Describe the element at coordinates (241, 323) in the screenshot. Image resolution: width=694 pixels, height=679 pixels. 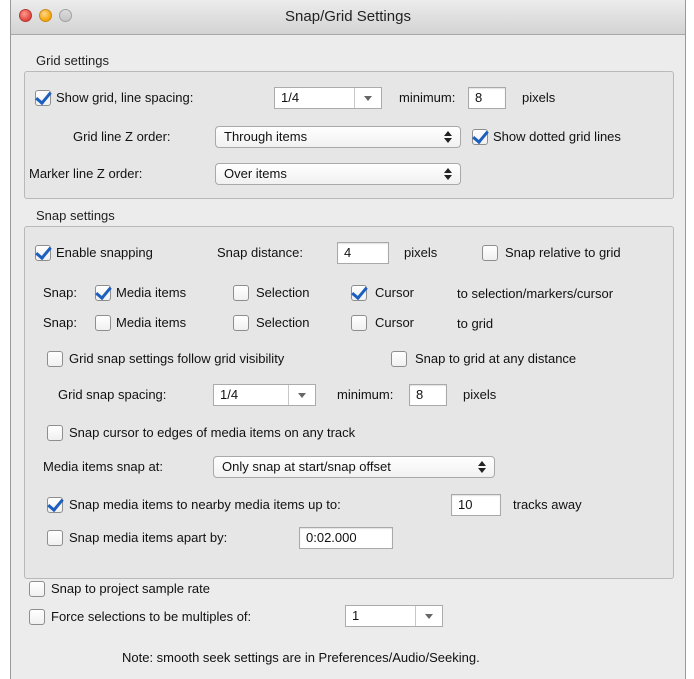
I see `snap-row2-selection-checkbox` at that location.